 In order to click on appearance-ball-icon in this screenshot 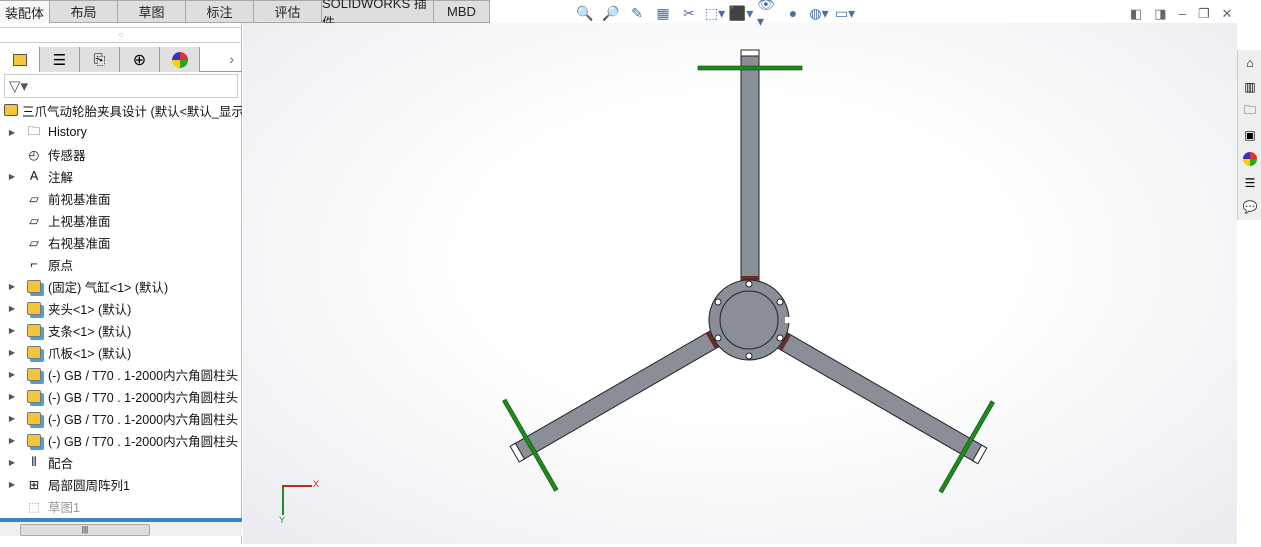, I will do `click(179, 59)`.